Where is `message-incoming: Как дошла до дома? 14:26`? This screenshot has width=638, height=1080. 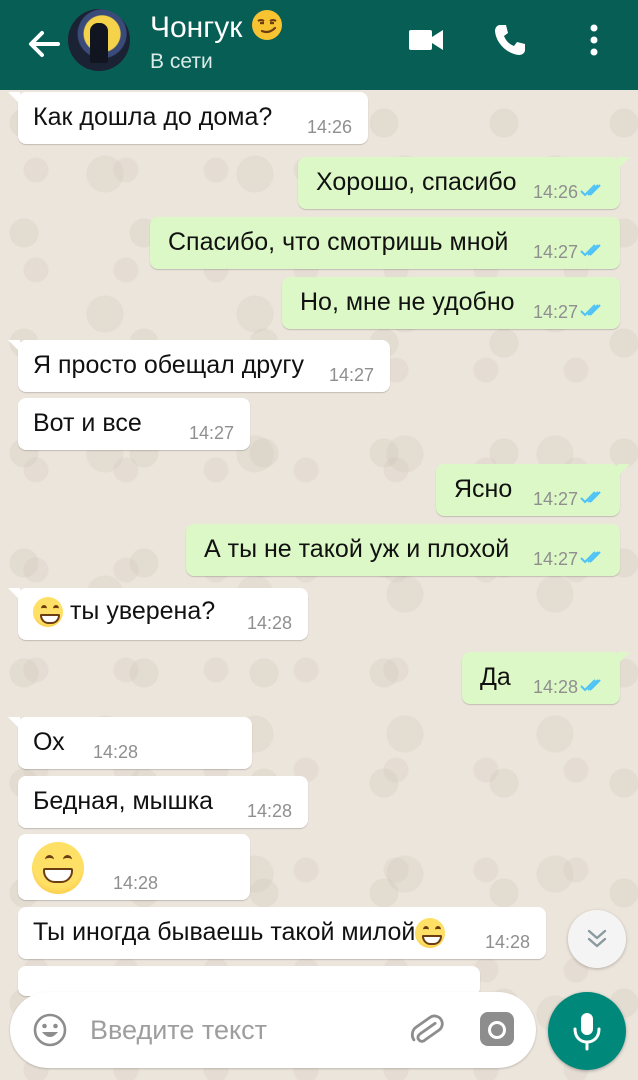 message-incoming: Как дошла до дома? 14:26 is located at coordinates (188, 118).